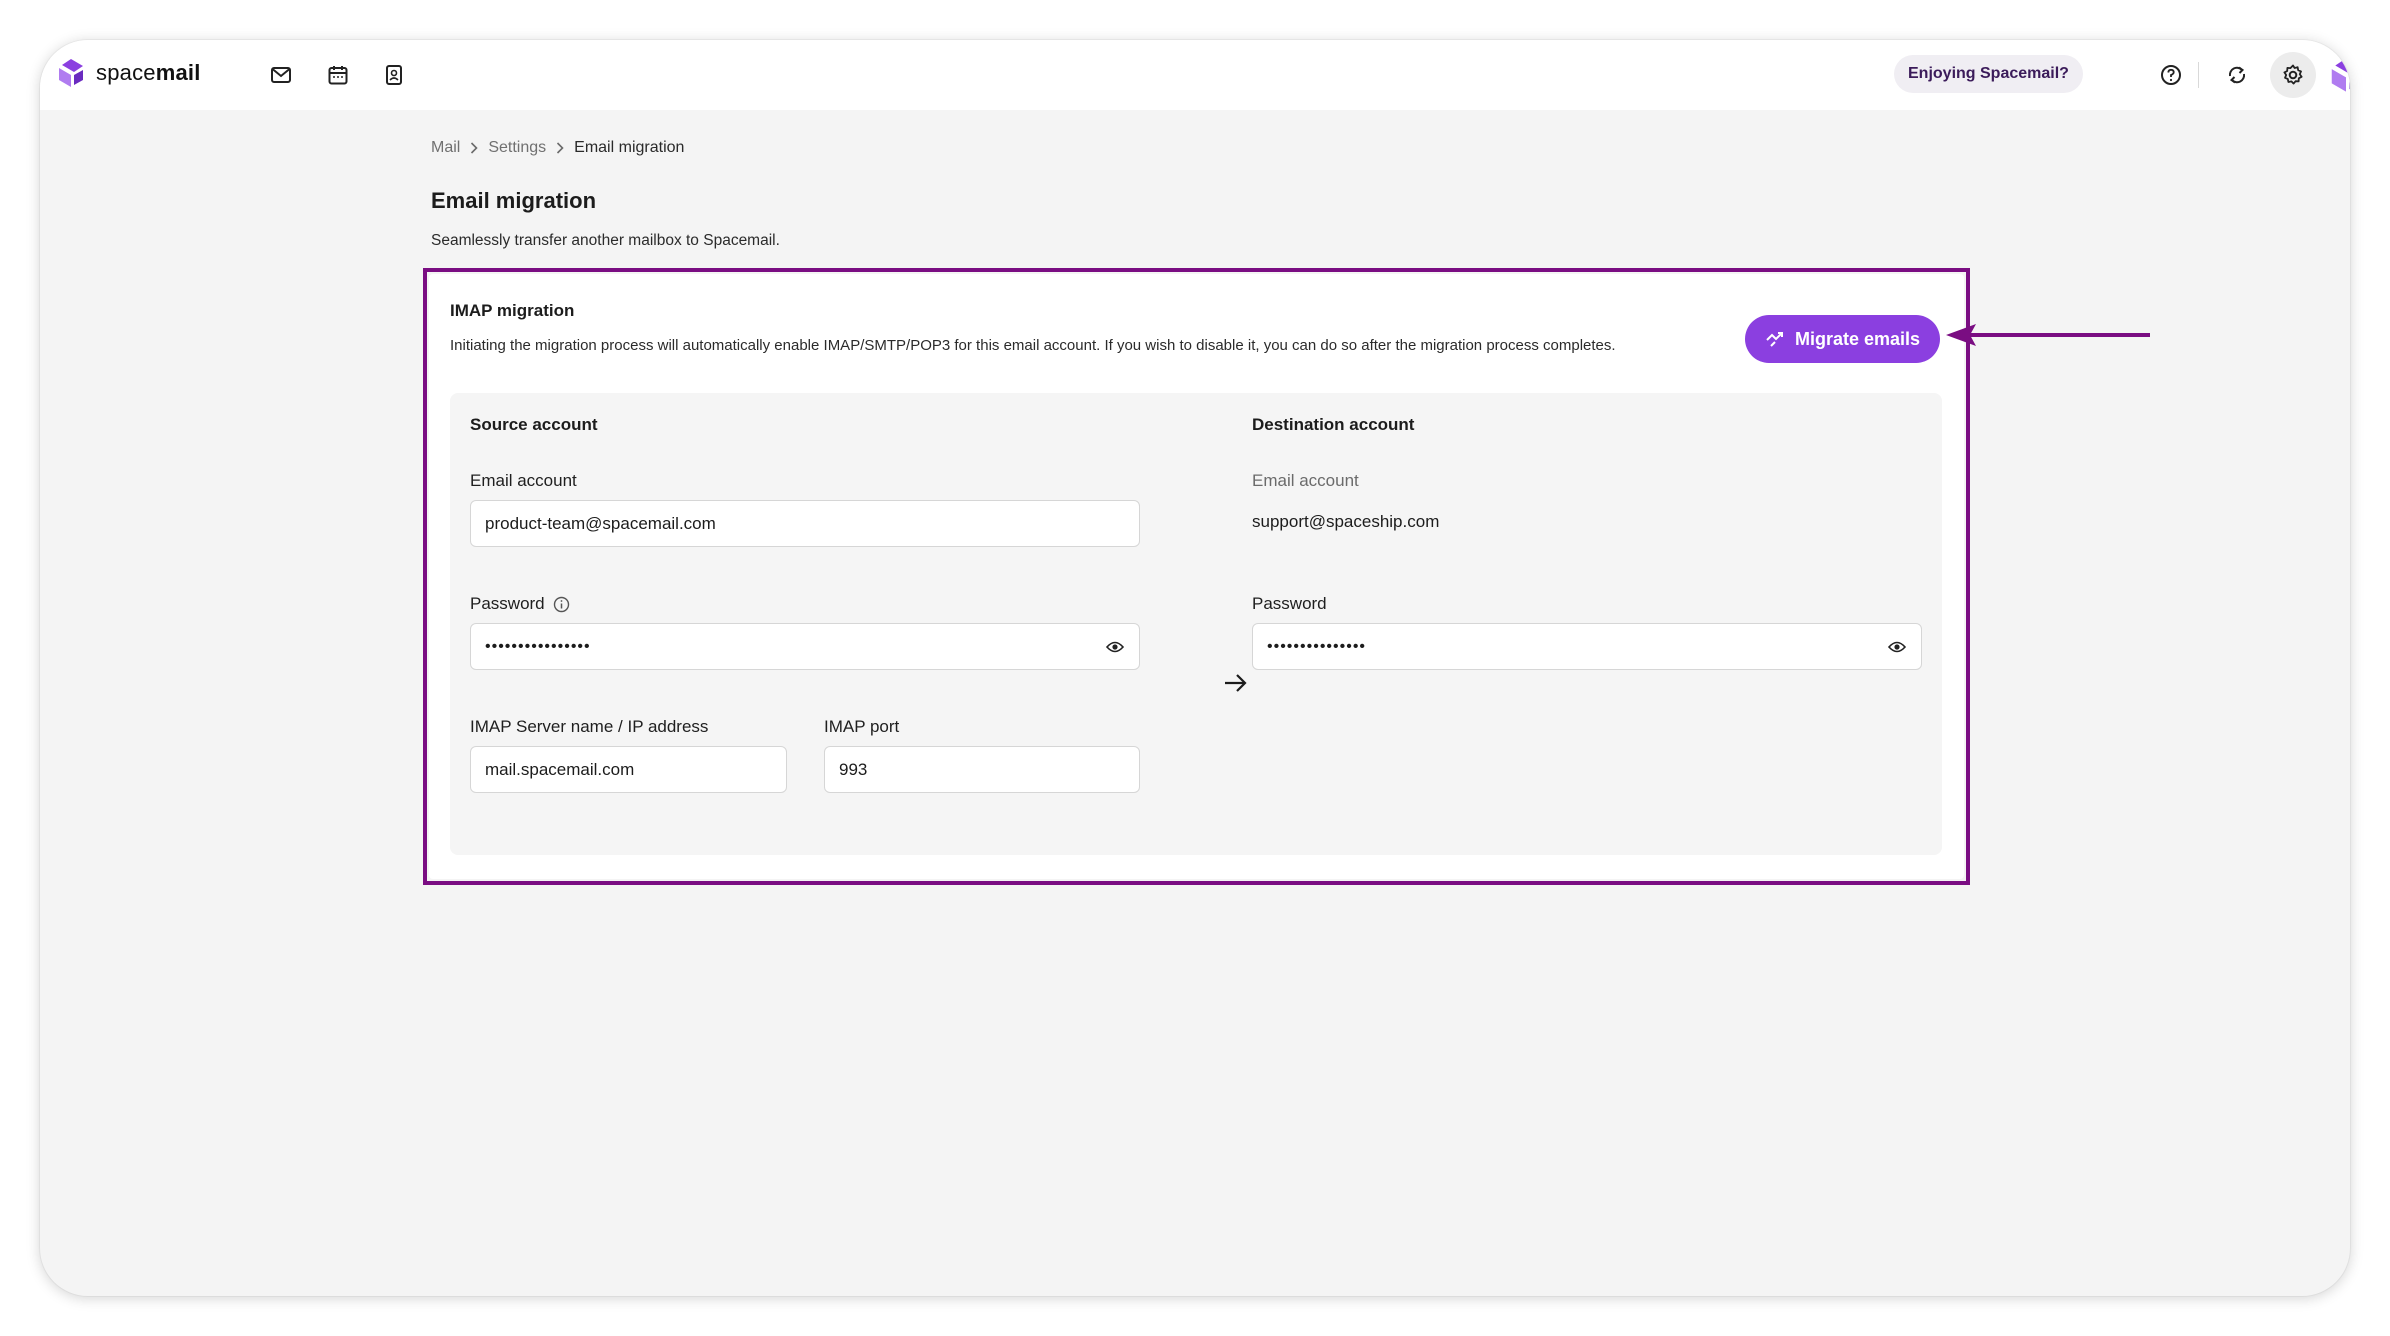 This screenshot has height=1336, width=2390. I want to click on feedback-pill: Enjoying Spacemail?, so click(1988, 74).